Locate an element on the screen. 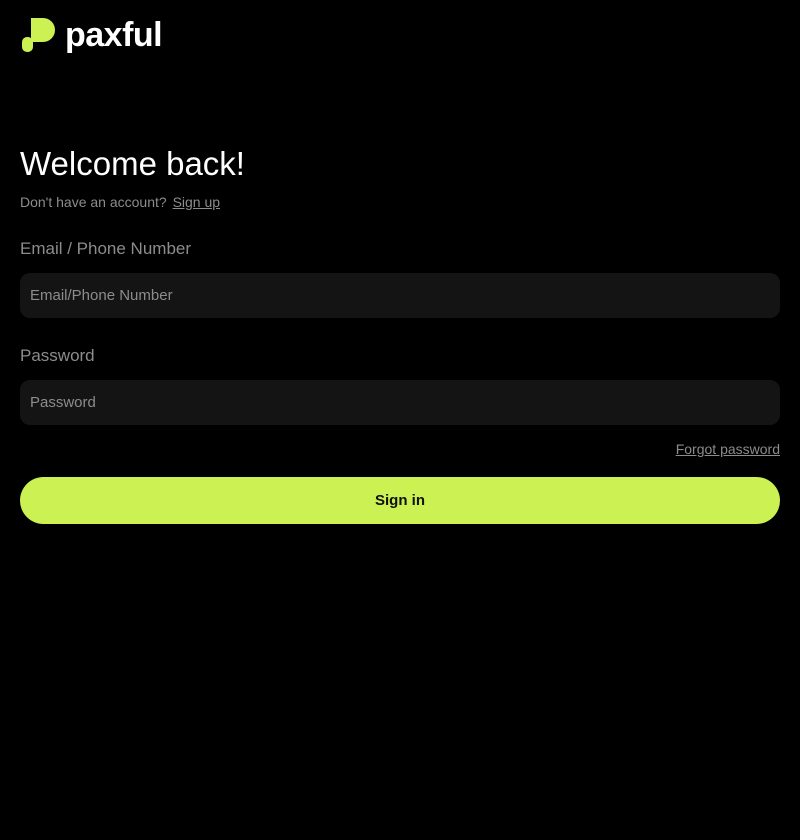 This screenshot has width=800, height=840. password-label: Password is located at coordinates (57, 355).